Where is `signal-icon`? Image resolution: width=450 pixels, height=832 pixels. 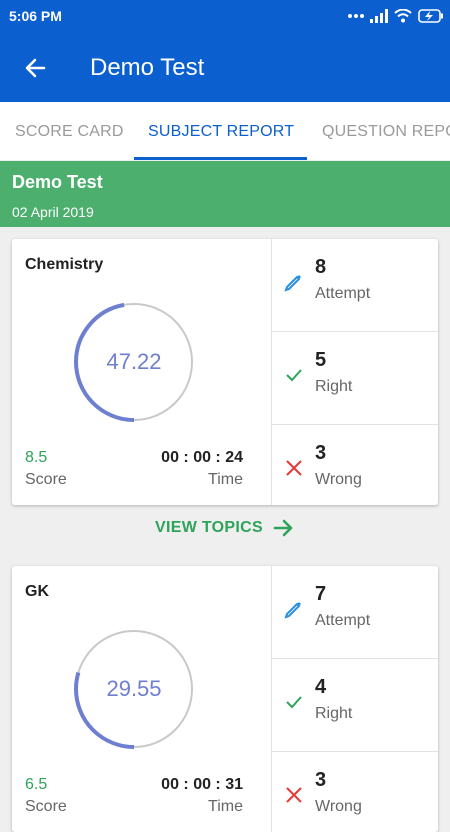 signal-icon is located at coordinates (379, 16).